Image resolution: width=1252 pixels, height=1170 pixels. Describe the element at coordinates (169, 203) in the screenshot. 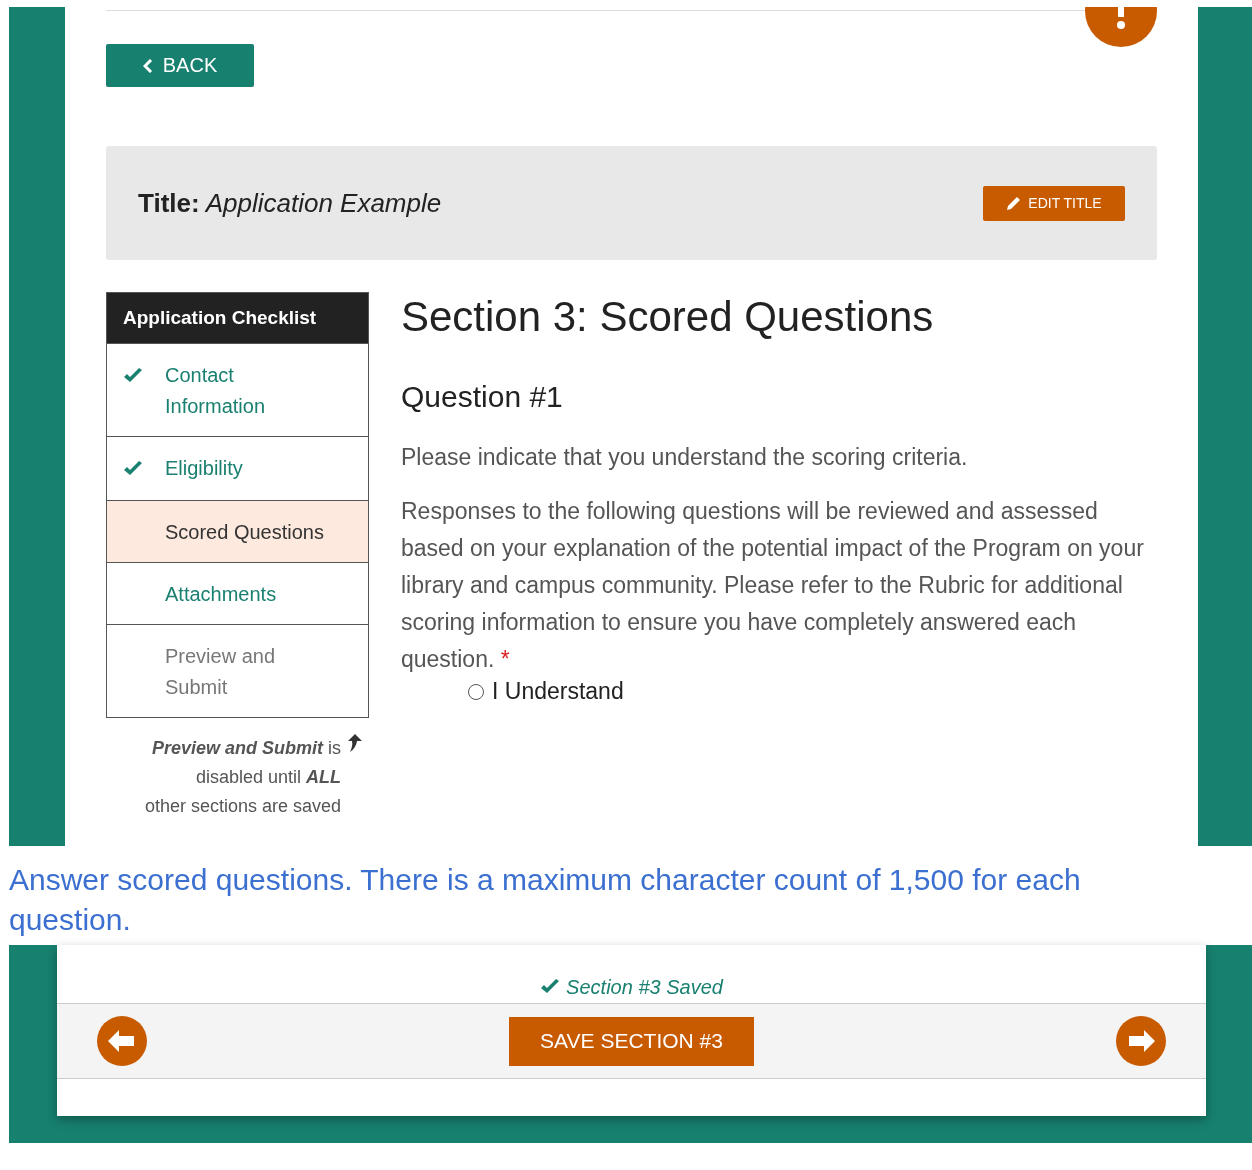

I see `title-label: Title:` at that location.